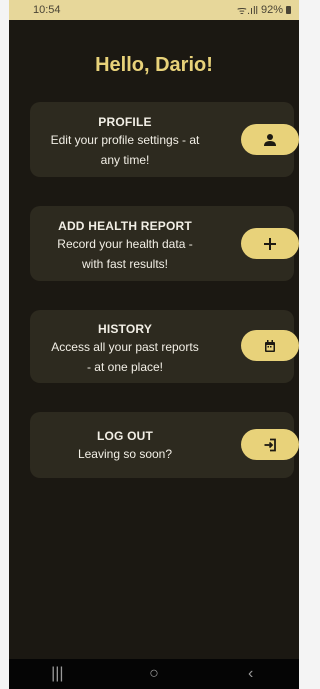  What do you see at coordinates (47, 10) in the screenshot?
I see `status-time: 10:54` at bounding box center [47, 10].